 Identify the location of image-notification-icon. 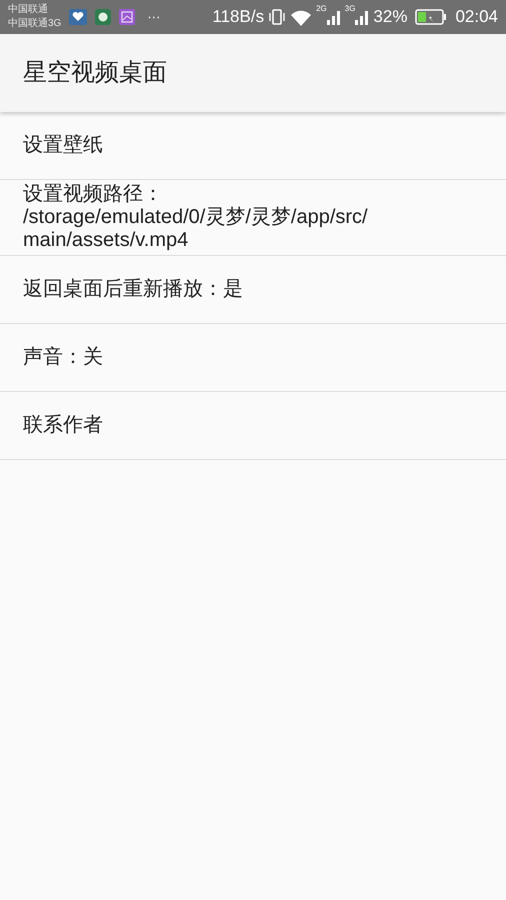
(127, 17).